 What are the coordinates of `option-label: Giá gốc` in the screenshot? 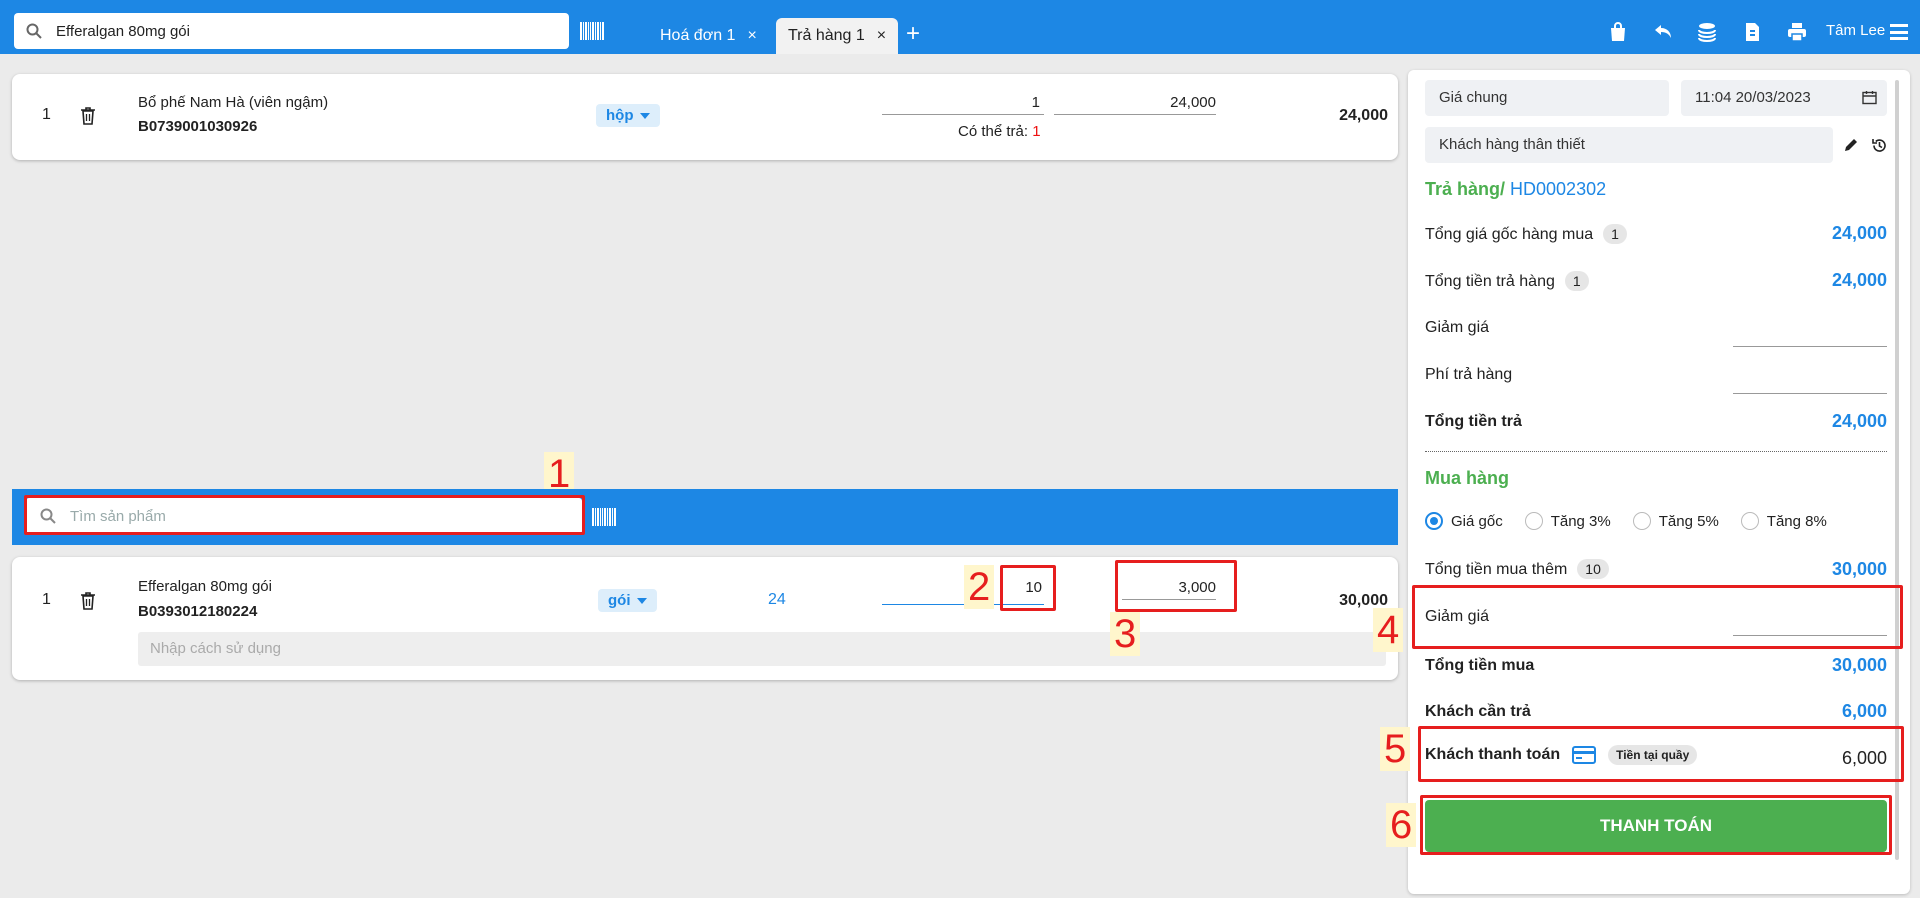 It's located at (1477, 521).